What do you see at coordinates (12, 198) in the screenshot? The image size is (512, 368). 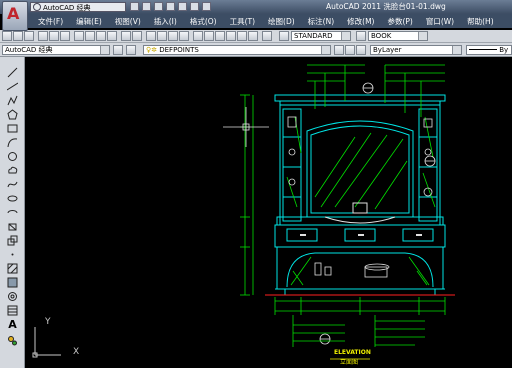 I see `ellipse-icon` at bounding box center [12, 198].